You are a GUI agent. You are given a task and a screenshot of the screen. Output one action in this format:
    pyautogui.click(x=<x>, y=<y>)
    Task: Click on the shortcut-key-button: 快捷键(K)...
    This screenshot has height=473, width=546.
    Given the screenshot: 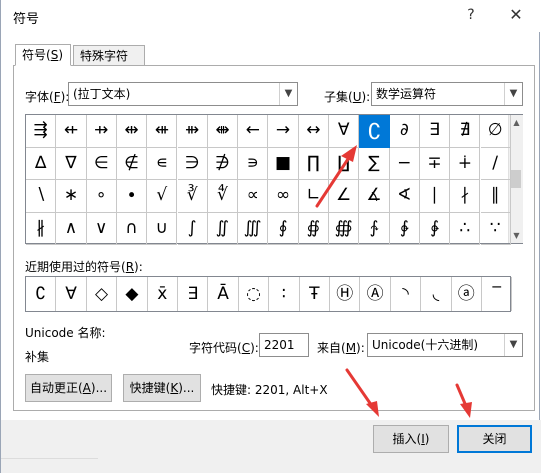 What is the action you would take?
    pyautogui.click(x=162, y=388)
    